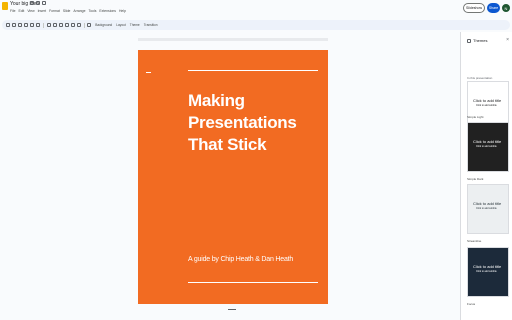 The width and height of the screenshot is (512, 320). I want to click on theme-thumbnail-simple-dark: Click to add title Click to add subtitle, so click(488, 147).